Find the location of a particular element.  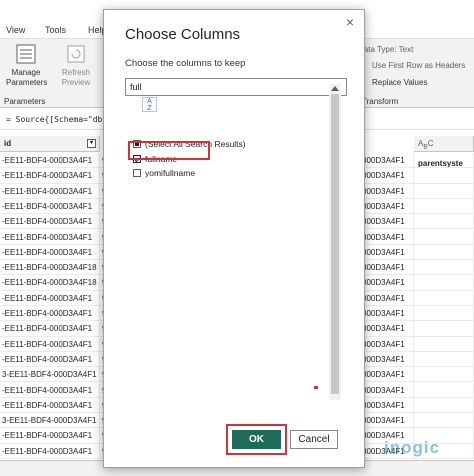

ok-button: OK is located at coordinates (256, 439).